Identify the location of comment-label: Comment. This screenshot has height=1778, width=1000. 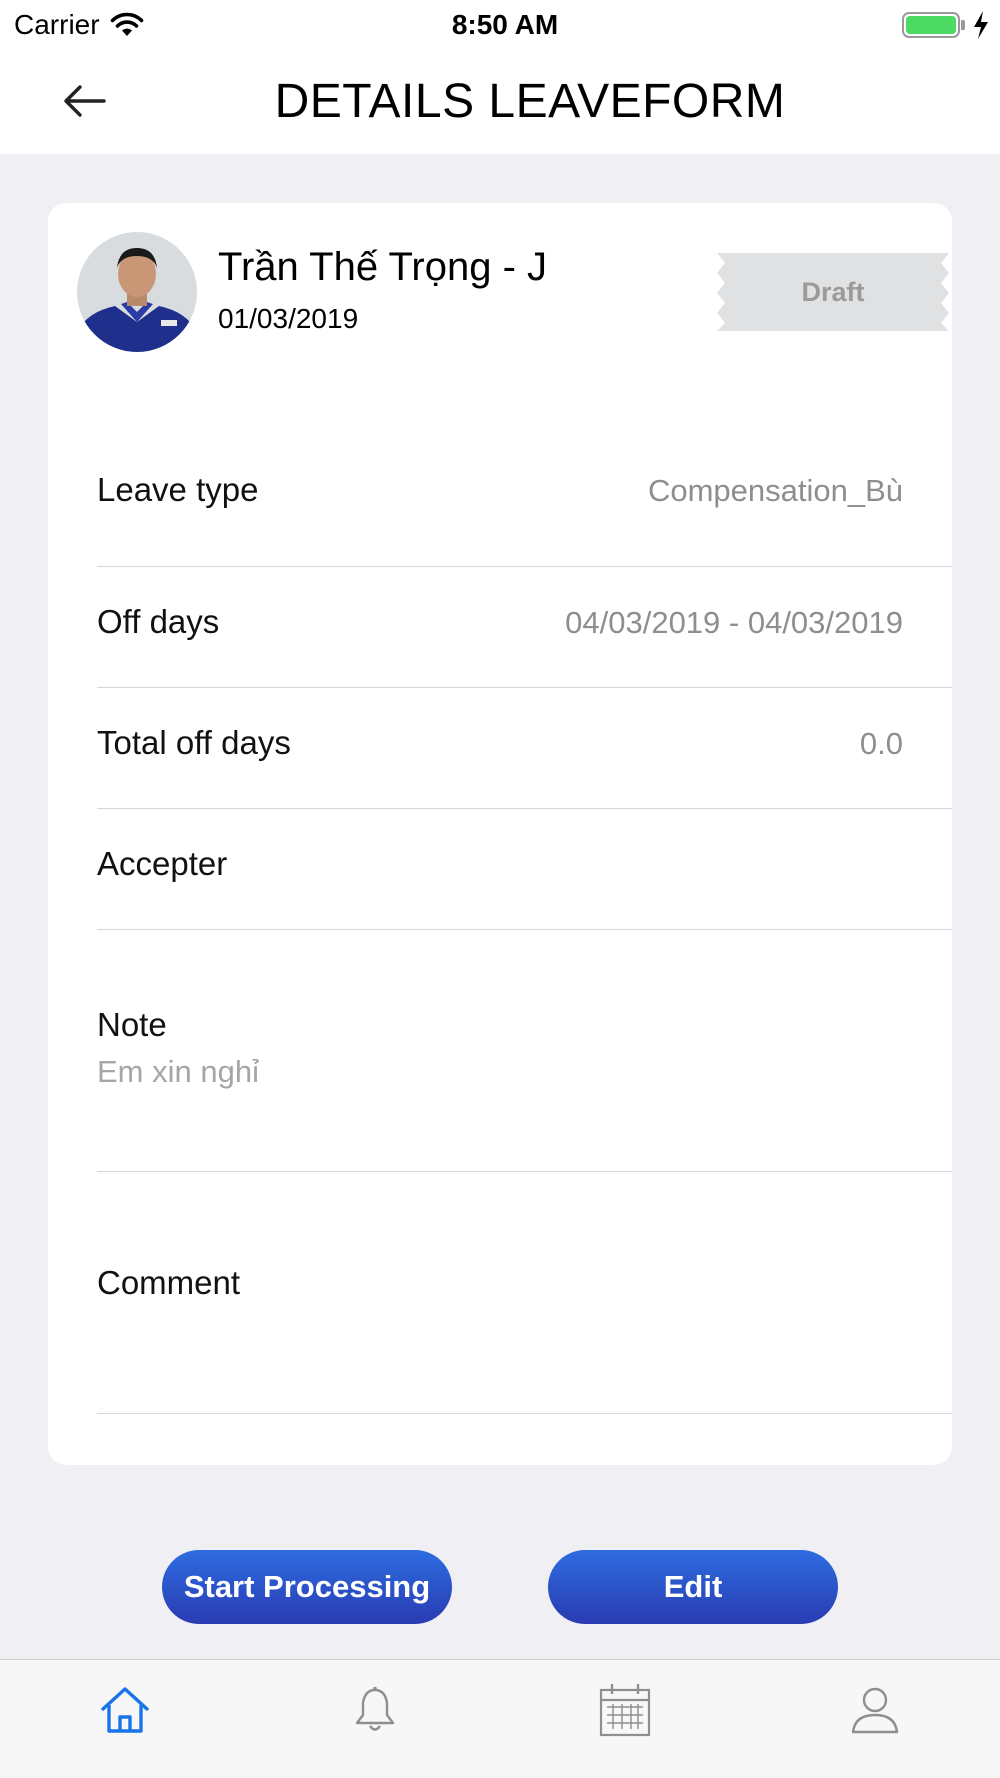
(169, 1282).